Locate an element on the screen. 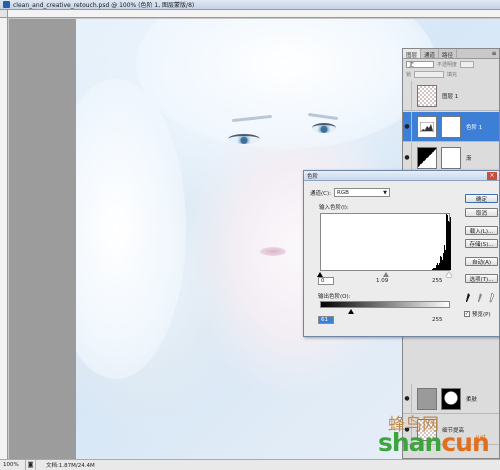  layer-row-1: 图层 1 is located at coordinates (451, 96).